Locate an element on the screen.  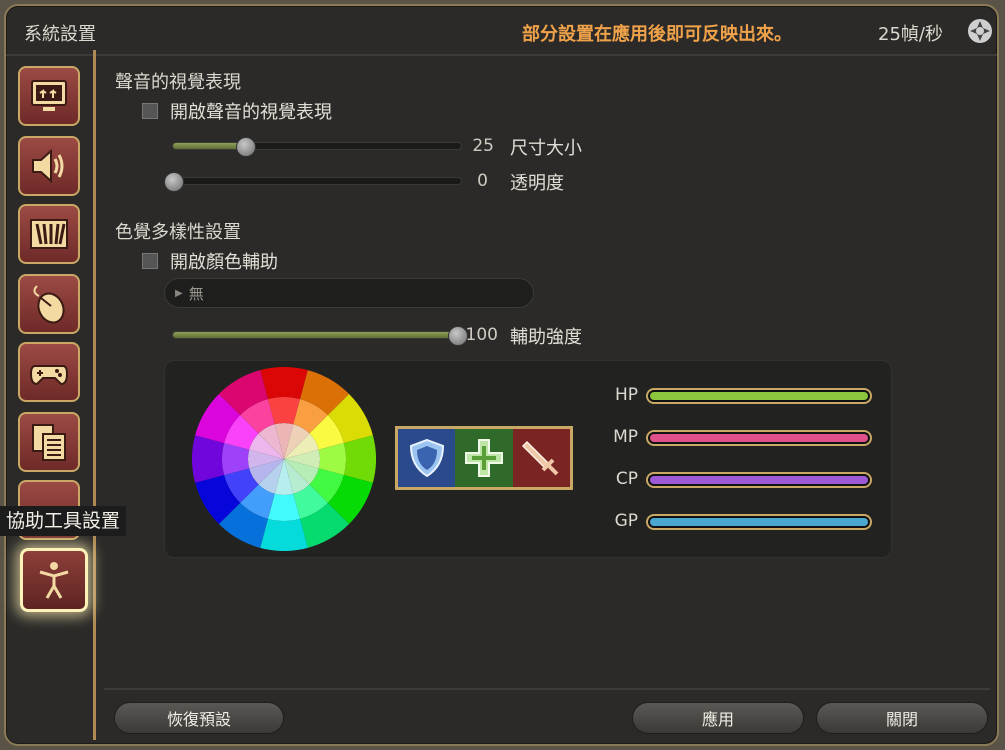
sidebar-item-accessibility is located at coordinates (54, 580).